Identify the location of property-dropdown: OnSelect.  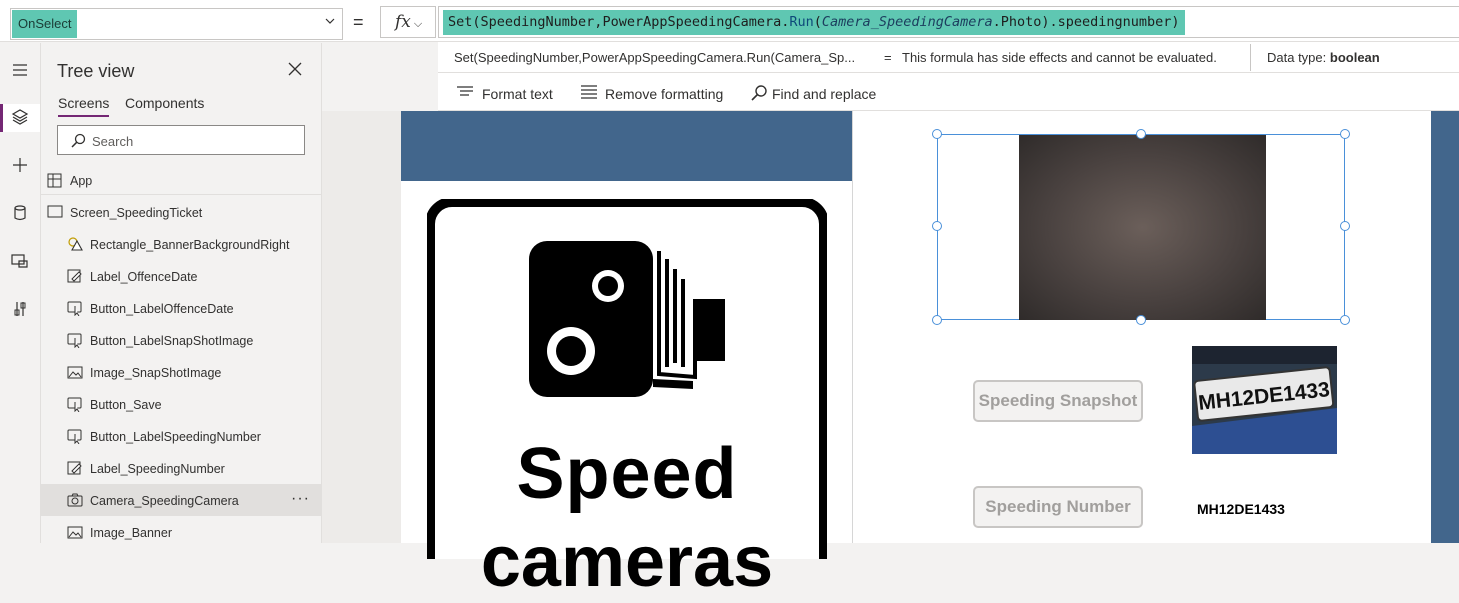
(176, 24).